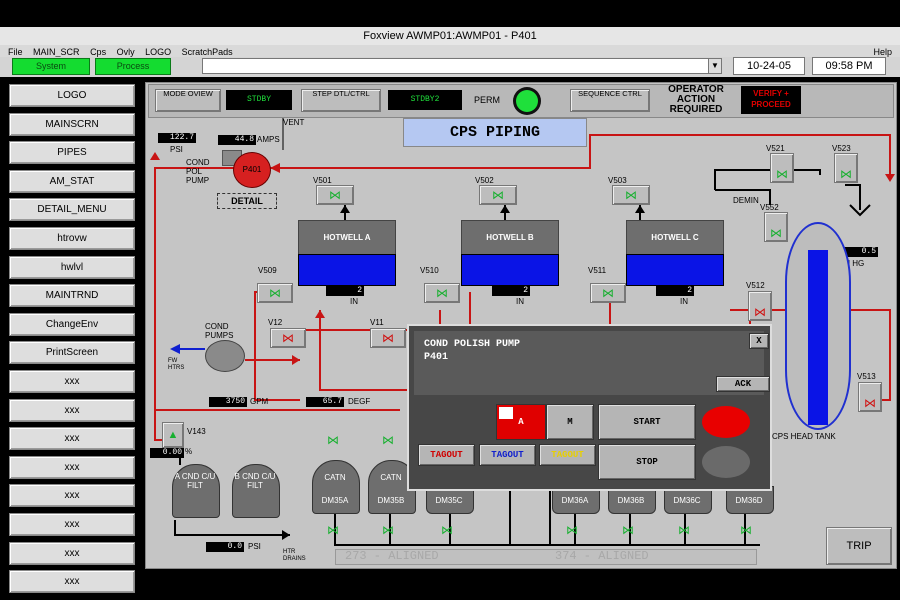  What do you see at coordinates (254, 546) in the screenshot?
I see `psi-bottom-unit: PSI` at bounding box center [254, 546].